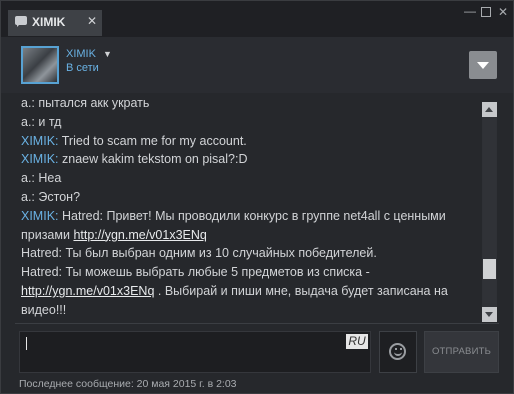  Describe the element at coordinates (82, 68) in the screenshot. I see `status-text: В сети` at that location.